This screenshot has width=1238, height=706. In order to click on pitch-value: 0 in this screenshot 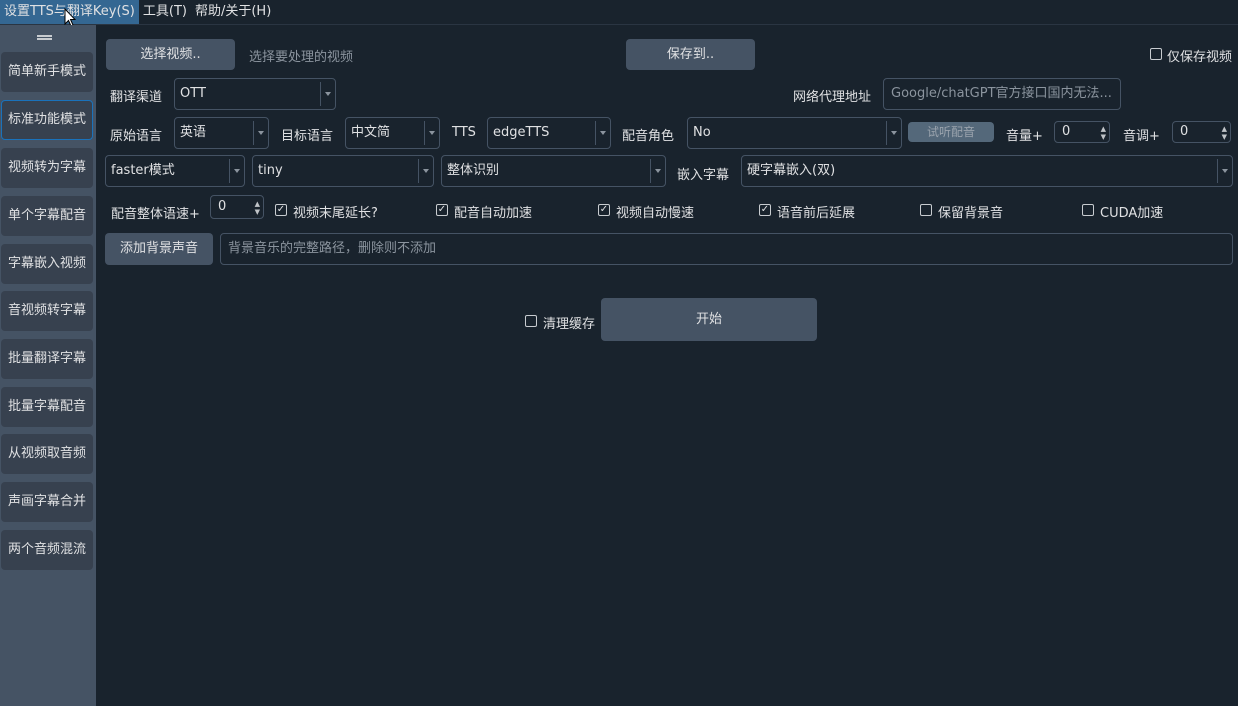, I will do `click(1184, 131)`.